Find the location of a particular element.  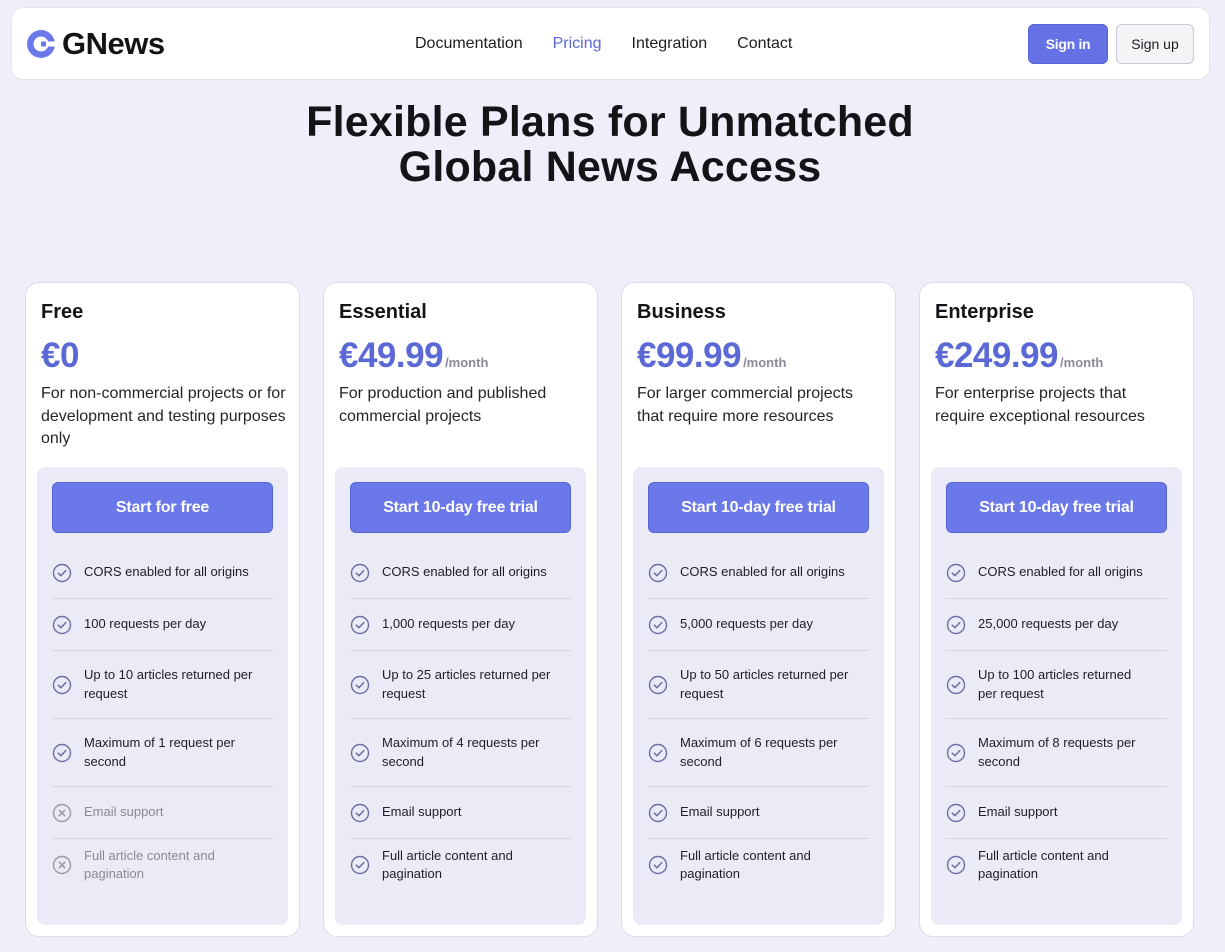

feature-text: Maximum of 6 requests per second is located at coordinates (759, 752).